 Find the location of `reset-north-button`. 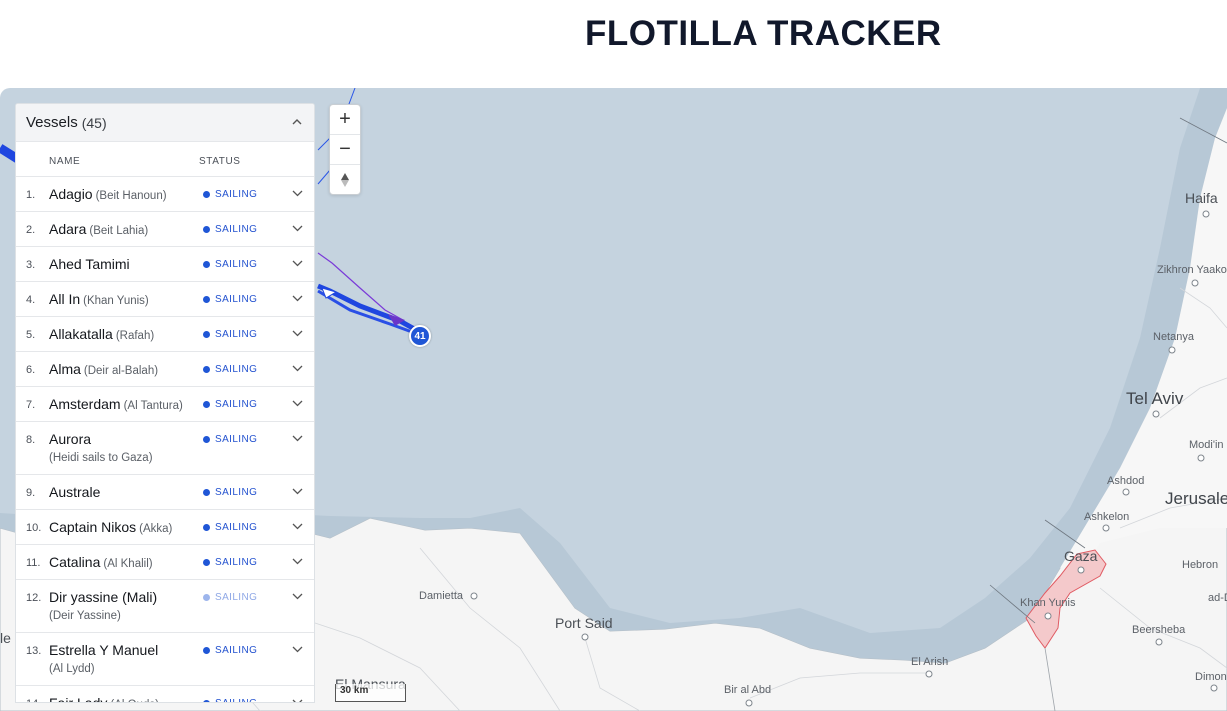

reset-north-button is located at coordinates (345, 179).